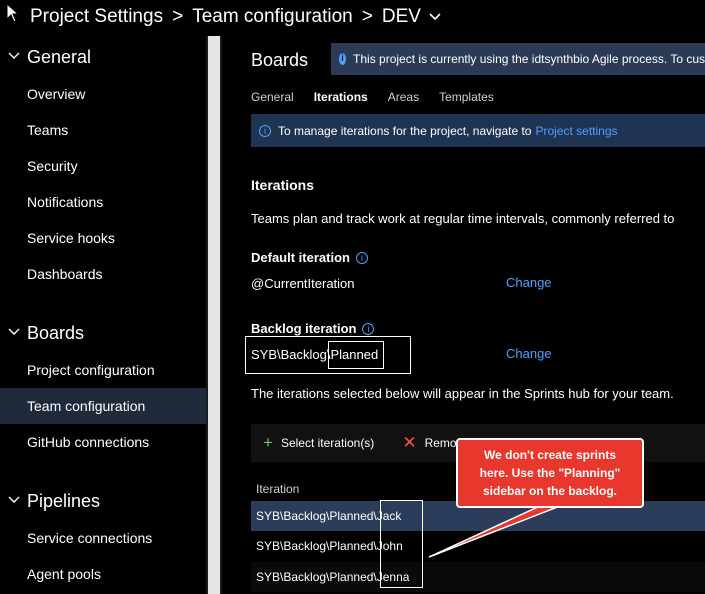 The image size is (705, 594). I want to click on sidebar-item-security: Security, so click(103, 166).